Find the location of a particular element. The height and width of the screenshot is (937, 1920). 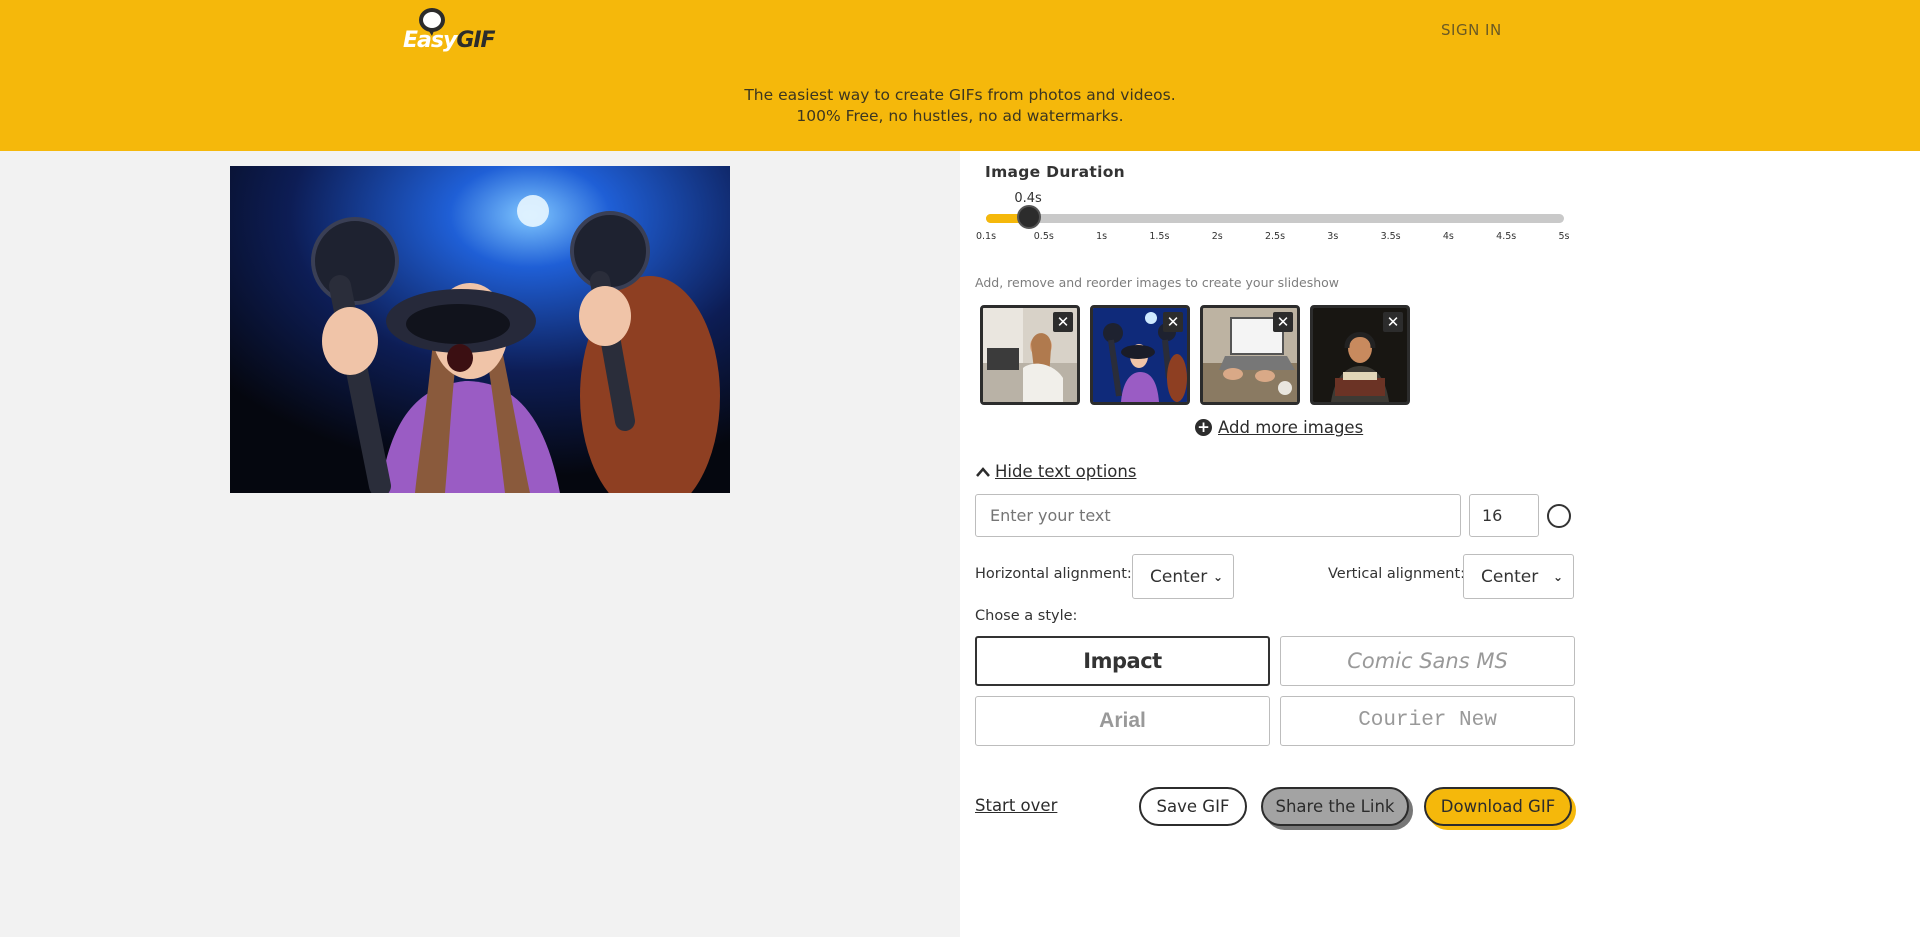

duration-tick-label: 1s is located at coordinates (1102, 236).